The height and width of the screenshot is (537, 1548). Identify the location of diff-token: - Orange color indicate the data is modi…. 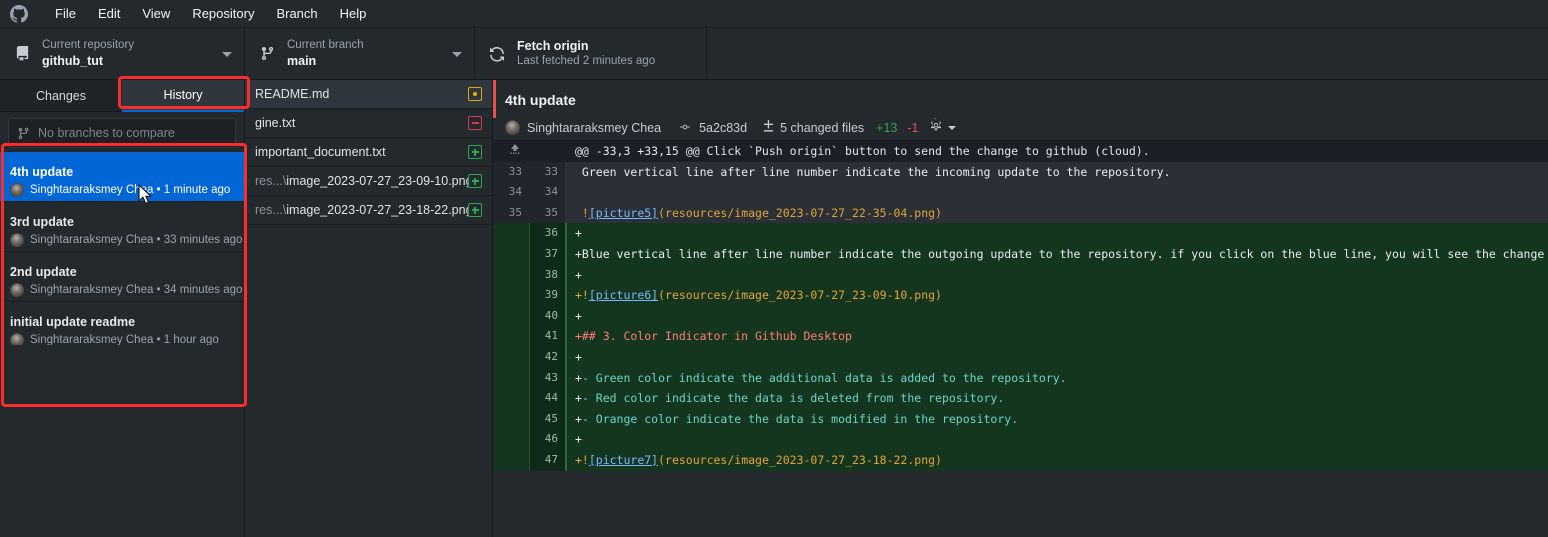
(800, 418).